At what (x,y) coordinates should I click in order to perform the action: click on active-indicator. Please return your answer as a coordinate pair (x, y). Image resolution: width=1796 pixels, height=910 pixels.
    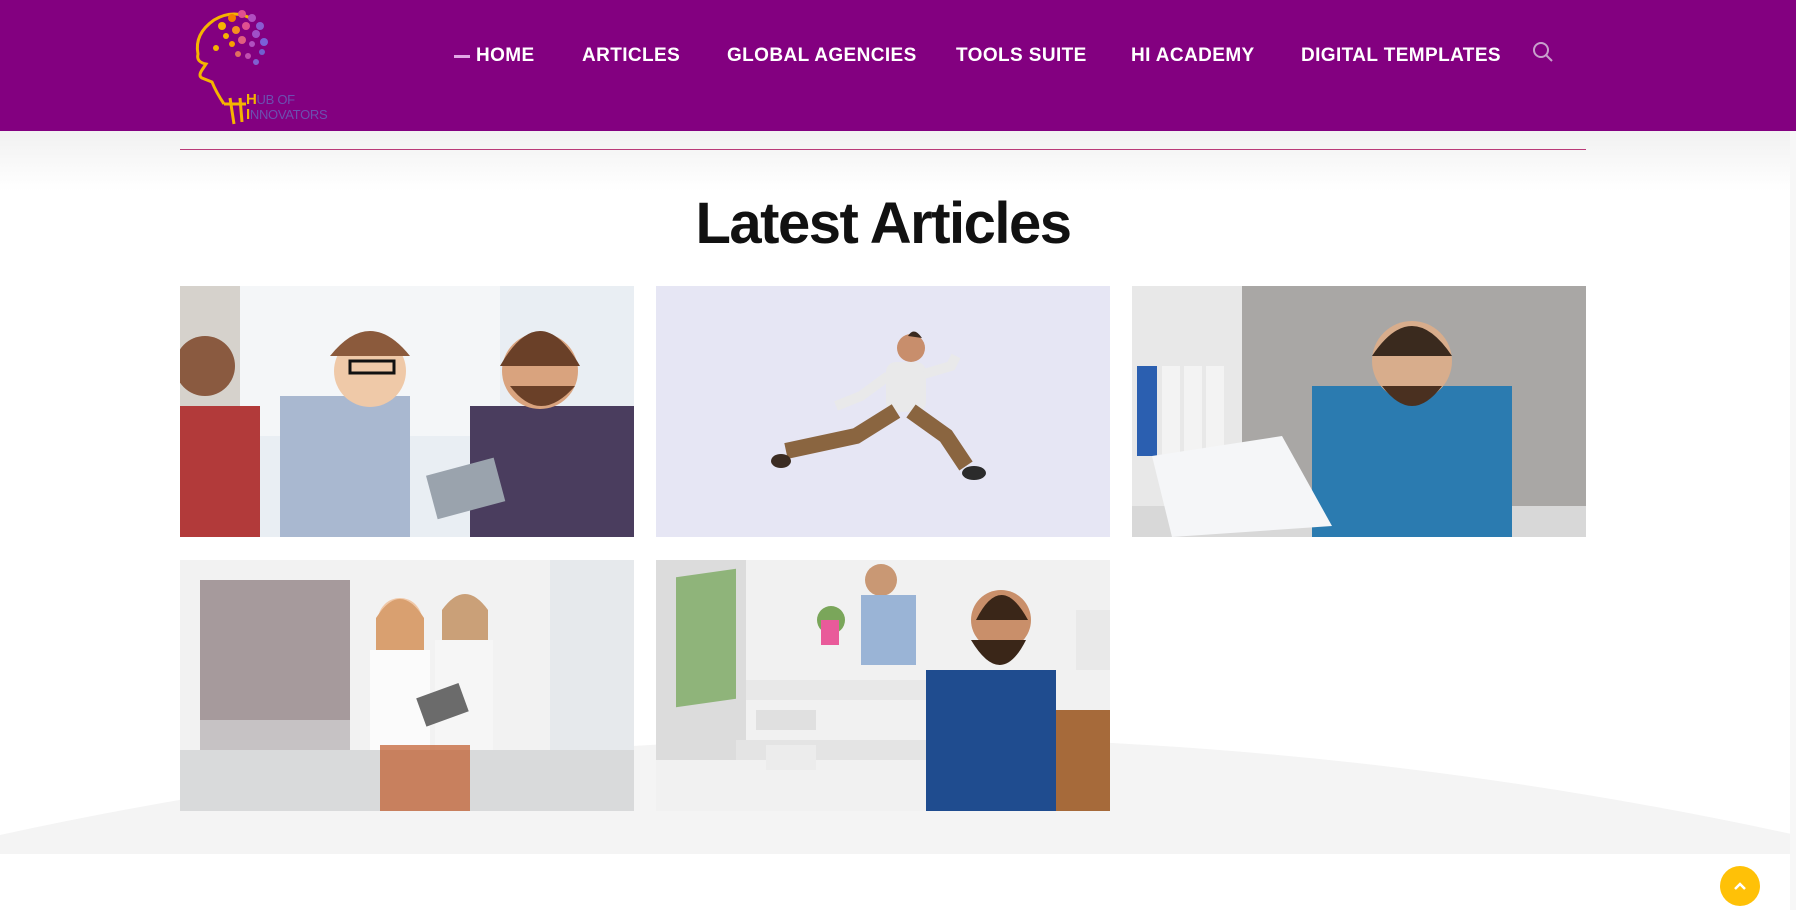
    Looking at the image, I should click on (462, 56).